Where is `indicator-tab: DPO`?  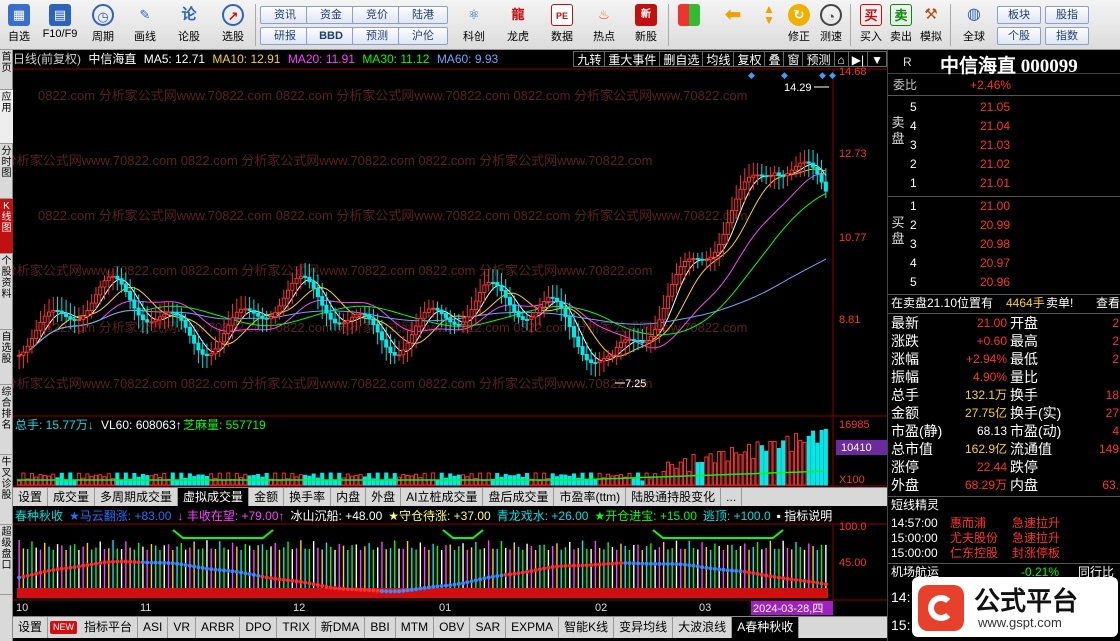
indicator-tab: DPO is located at coordinates (259, 627).